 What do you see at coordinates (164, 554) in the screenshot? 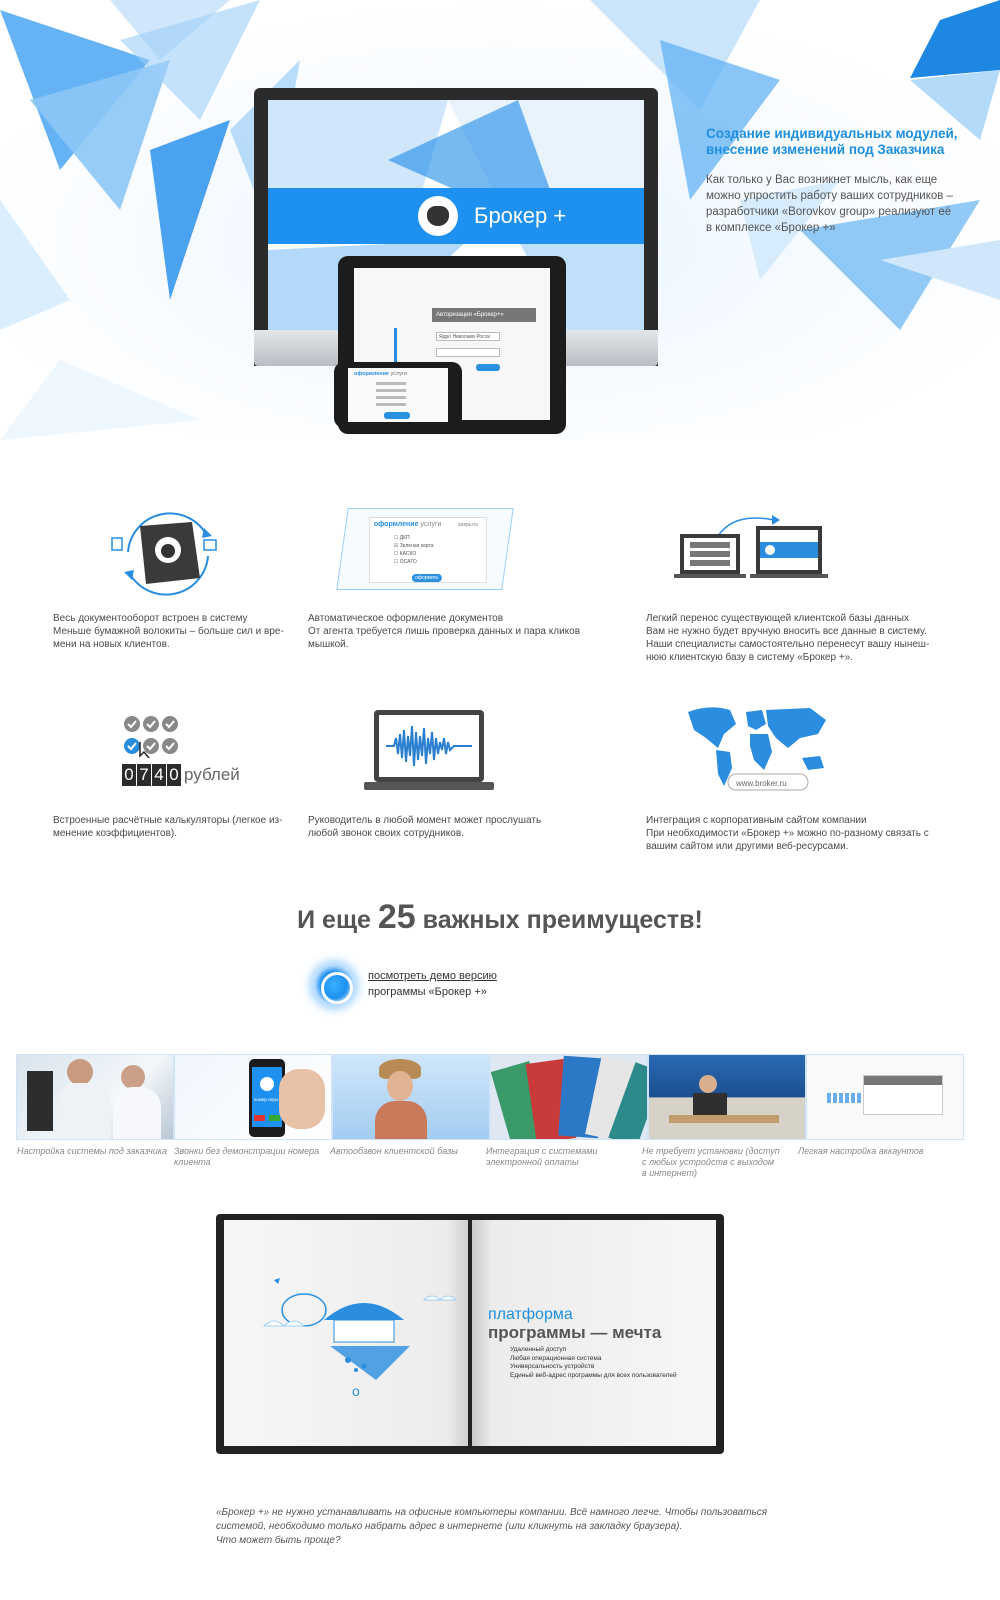
I see `document-workflow-icon` at bounding box center [164, 554].